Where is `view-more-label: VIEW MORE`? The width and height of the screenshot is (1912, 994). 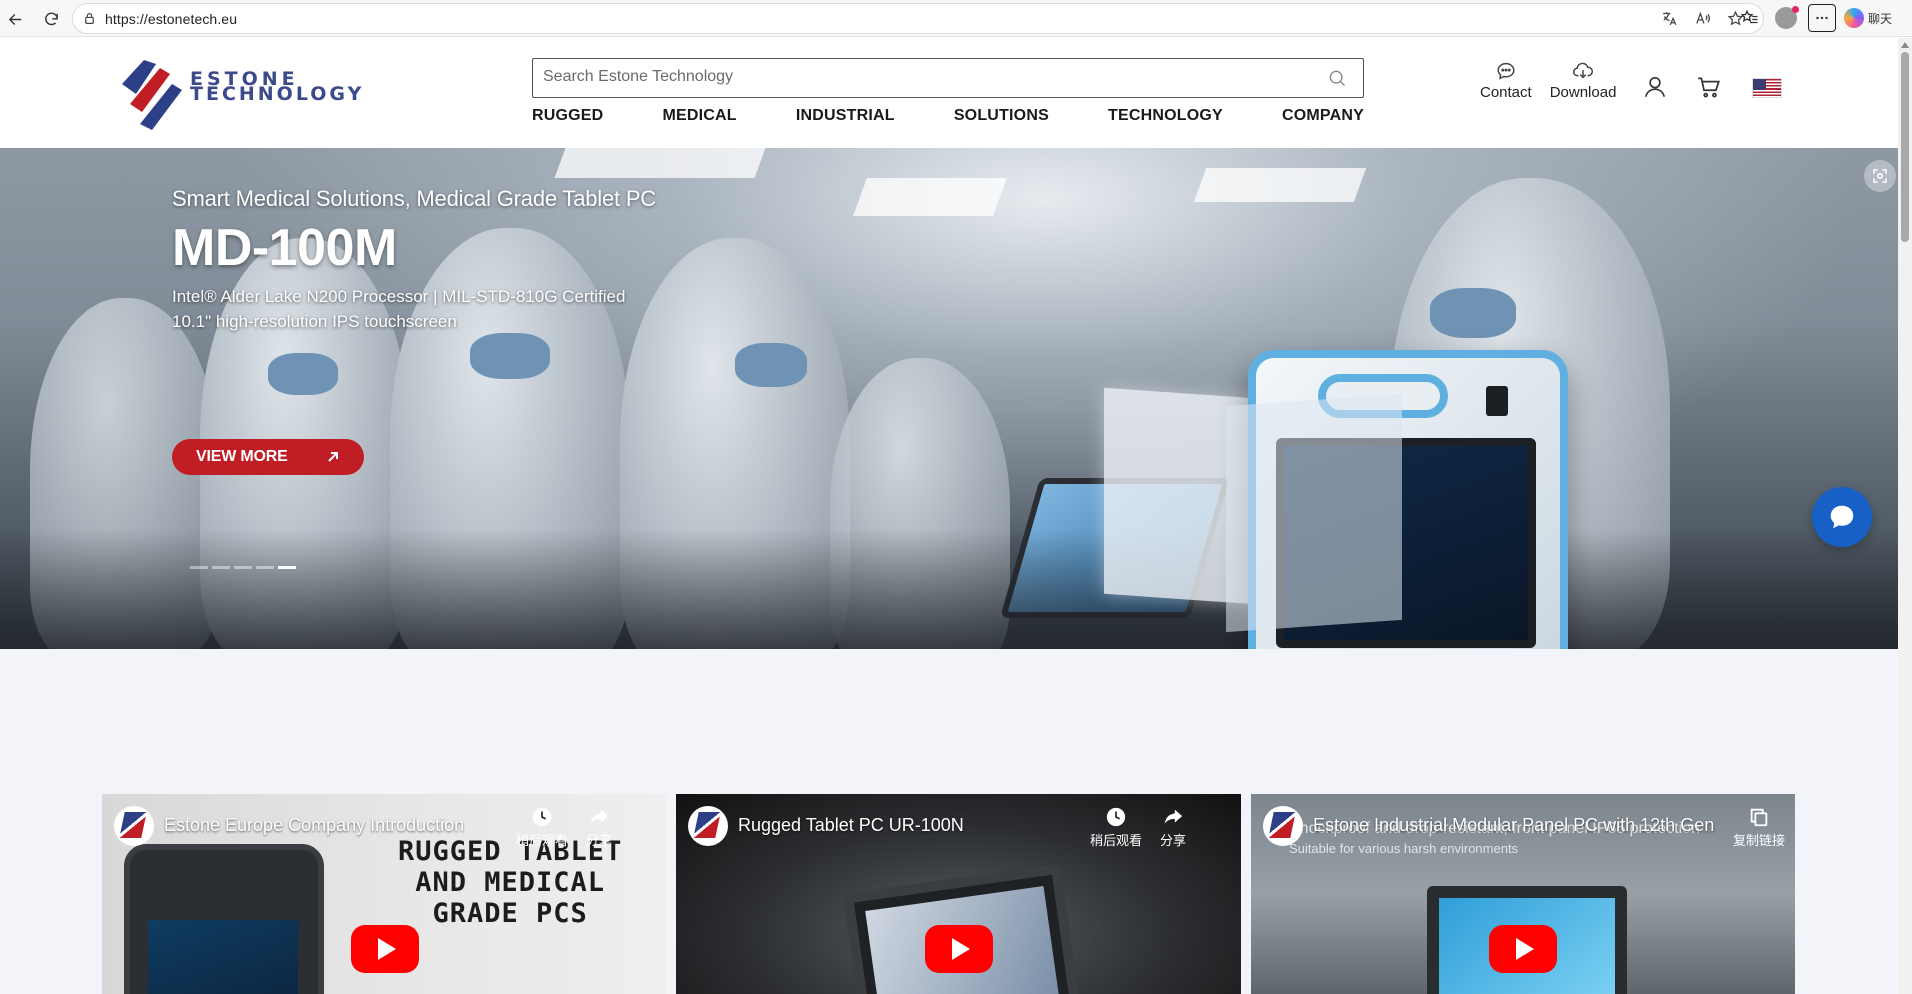
view-more-label: VIEW MORE is located at coordinates (242, 456).